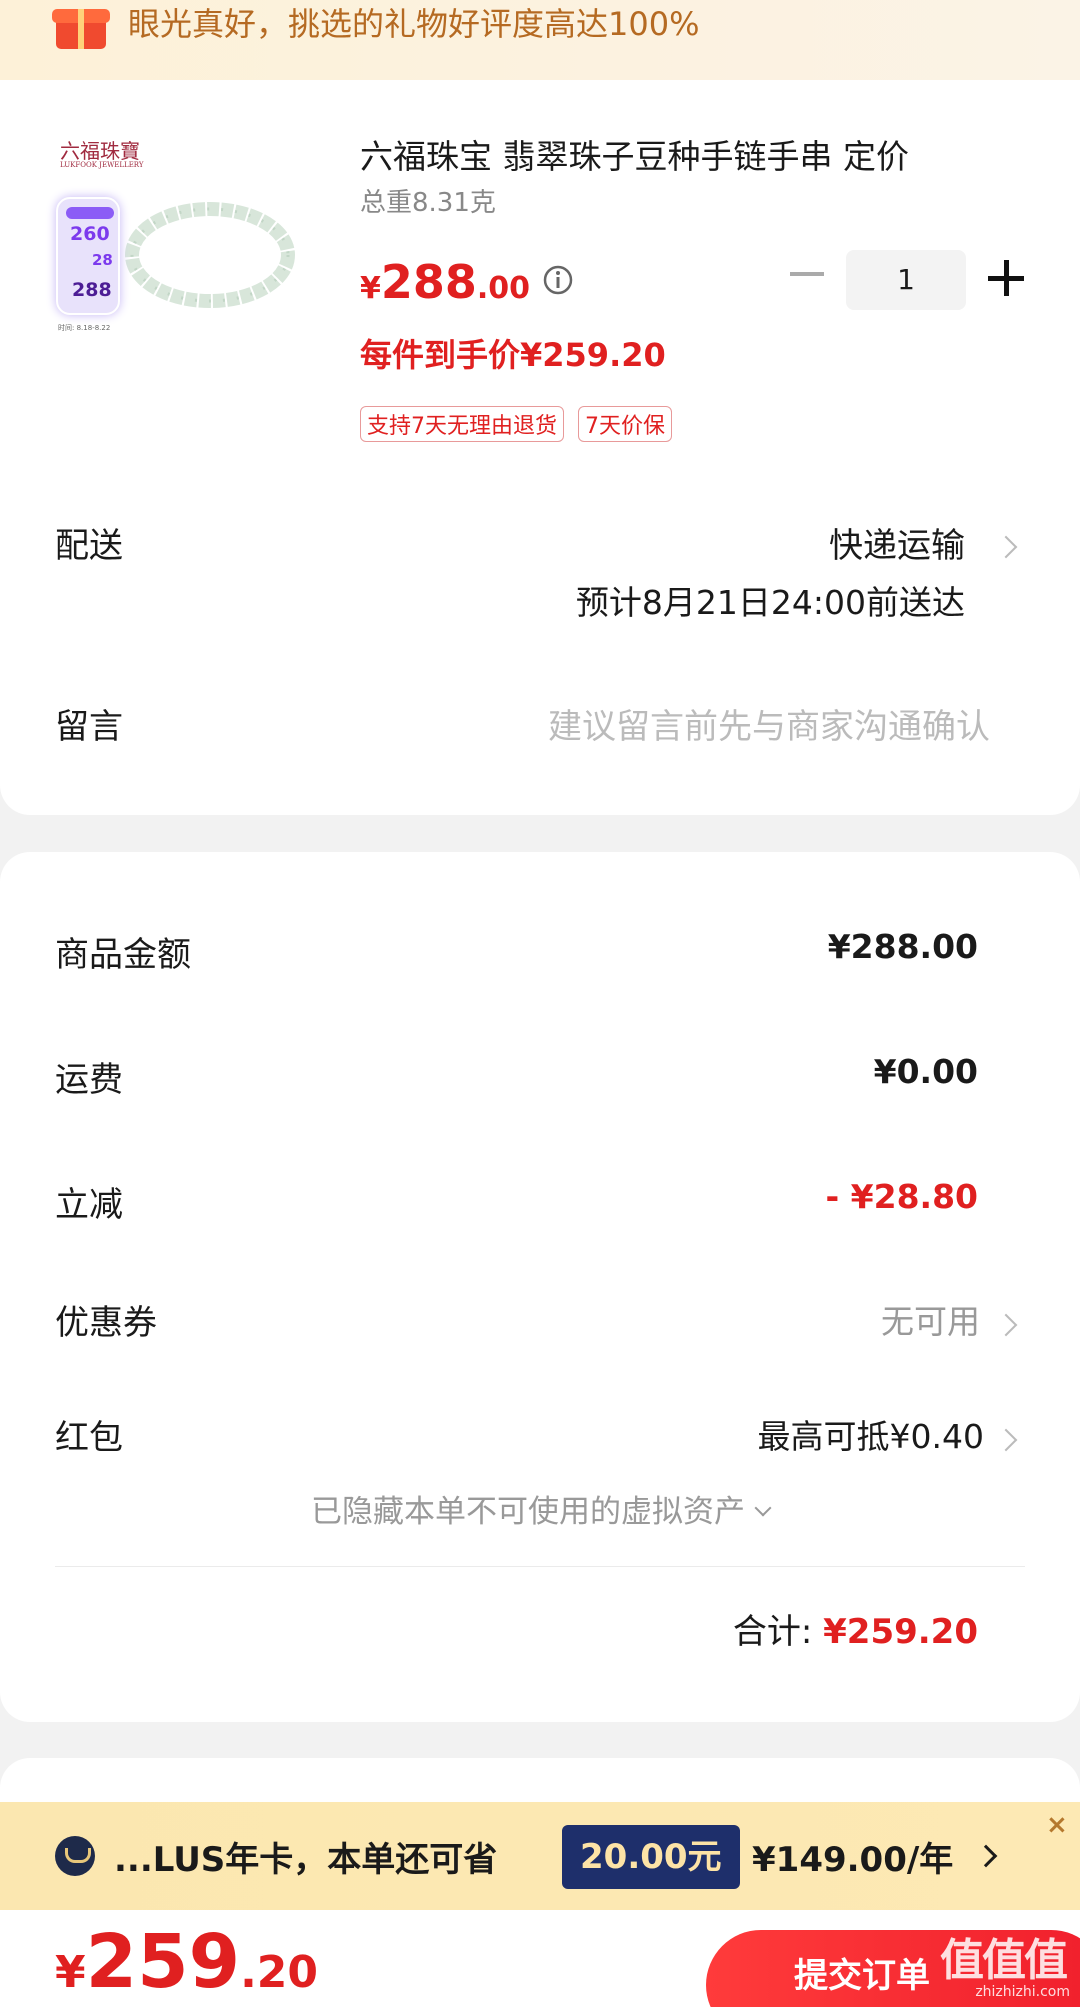 The height and width of the screenshot is (2007, 1080). What do you see at coordinates (279, 1972) in the screenshot?
I see `checkout-price-decimal: .20` at bounding box center [279, 1972].